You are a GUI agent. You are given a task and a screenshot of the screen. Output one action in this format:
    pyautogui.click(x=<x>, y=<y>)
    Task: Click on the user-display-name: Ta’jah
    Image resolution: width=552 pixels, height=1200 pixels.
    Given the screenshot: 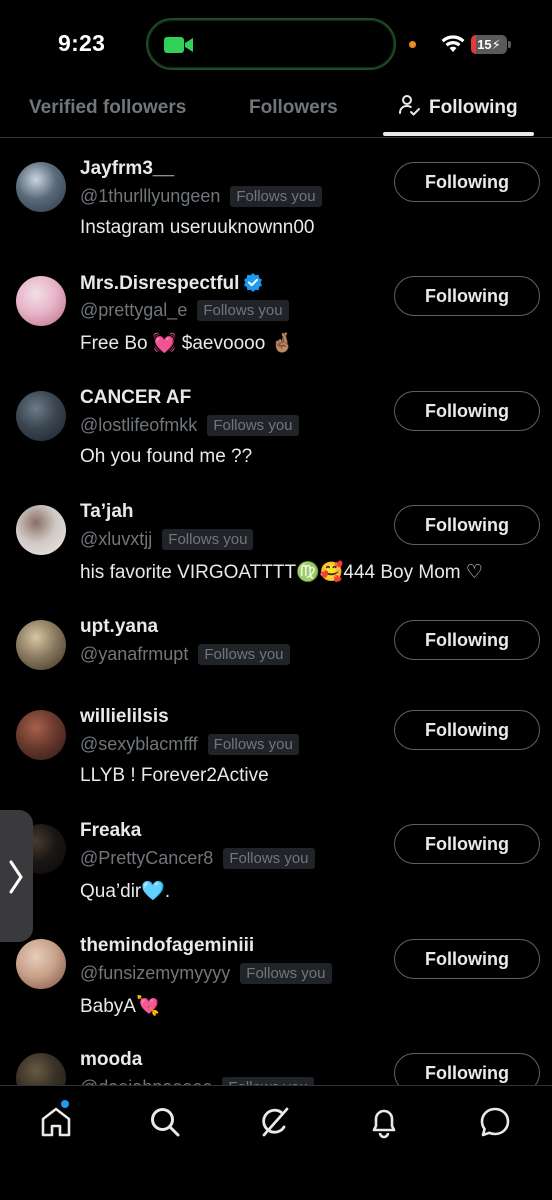 What is the action you would take?
    pyautogui.click(x=107, y=512)
    